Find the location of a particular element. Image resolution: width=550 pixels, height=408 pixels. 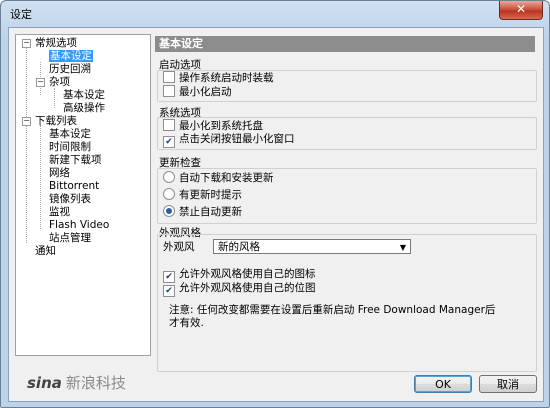

cancel-button: 取消 is located at coordinates (508, 384).